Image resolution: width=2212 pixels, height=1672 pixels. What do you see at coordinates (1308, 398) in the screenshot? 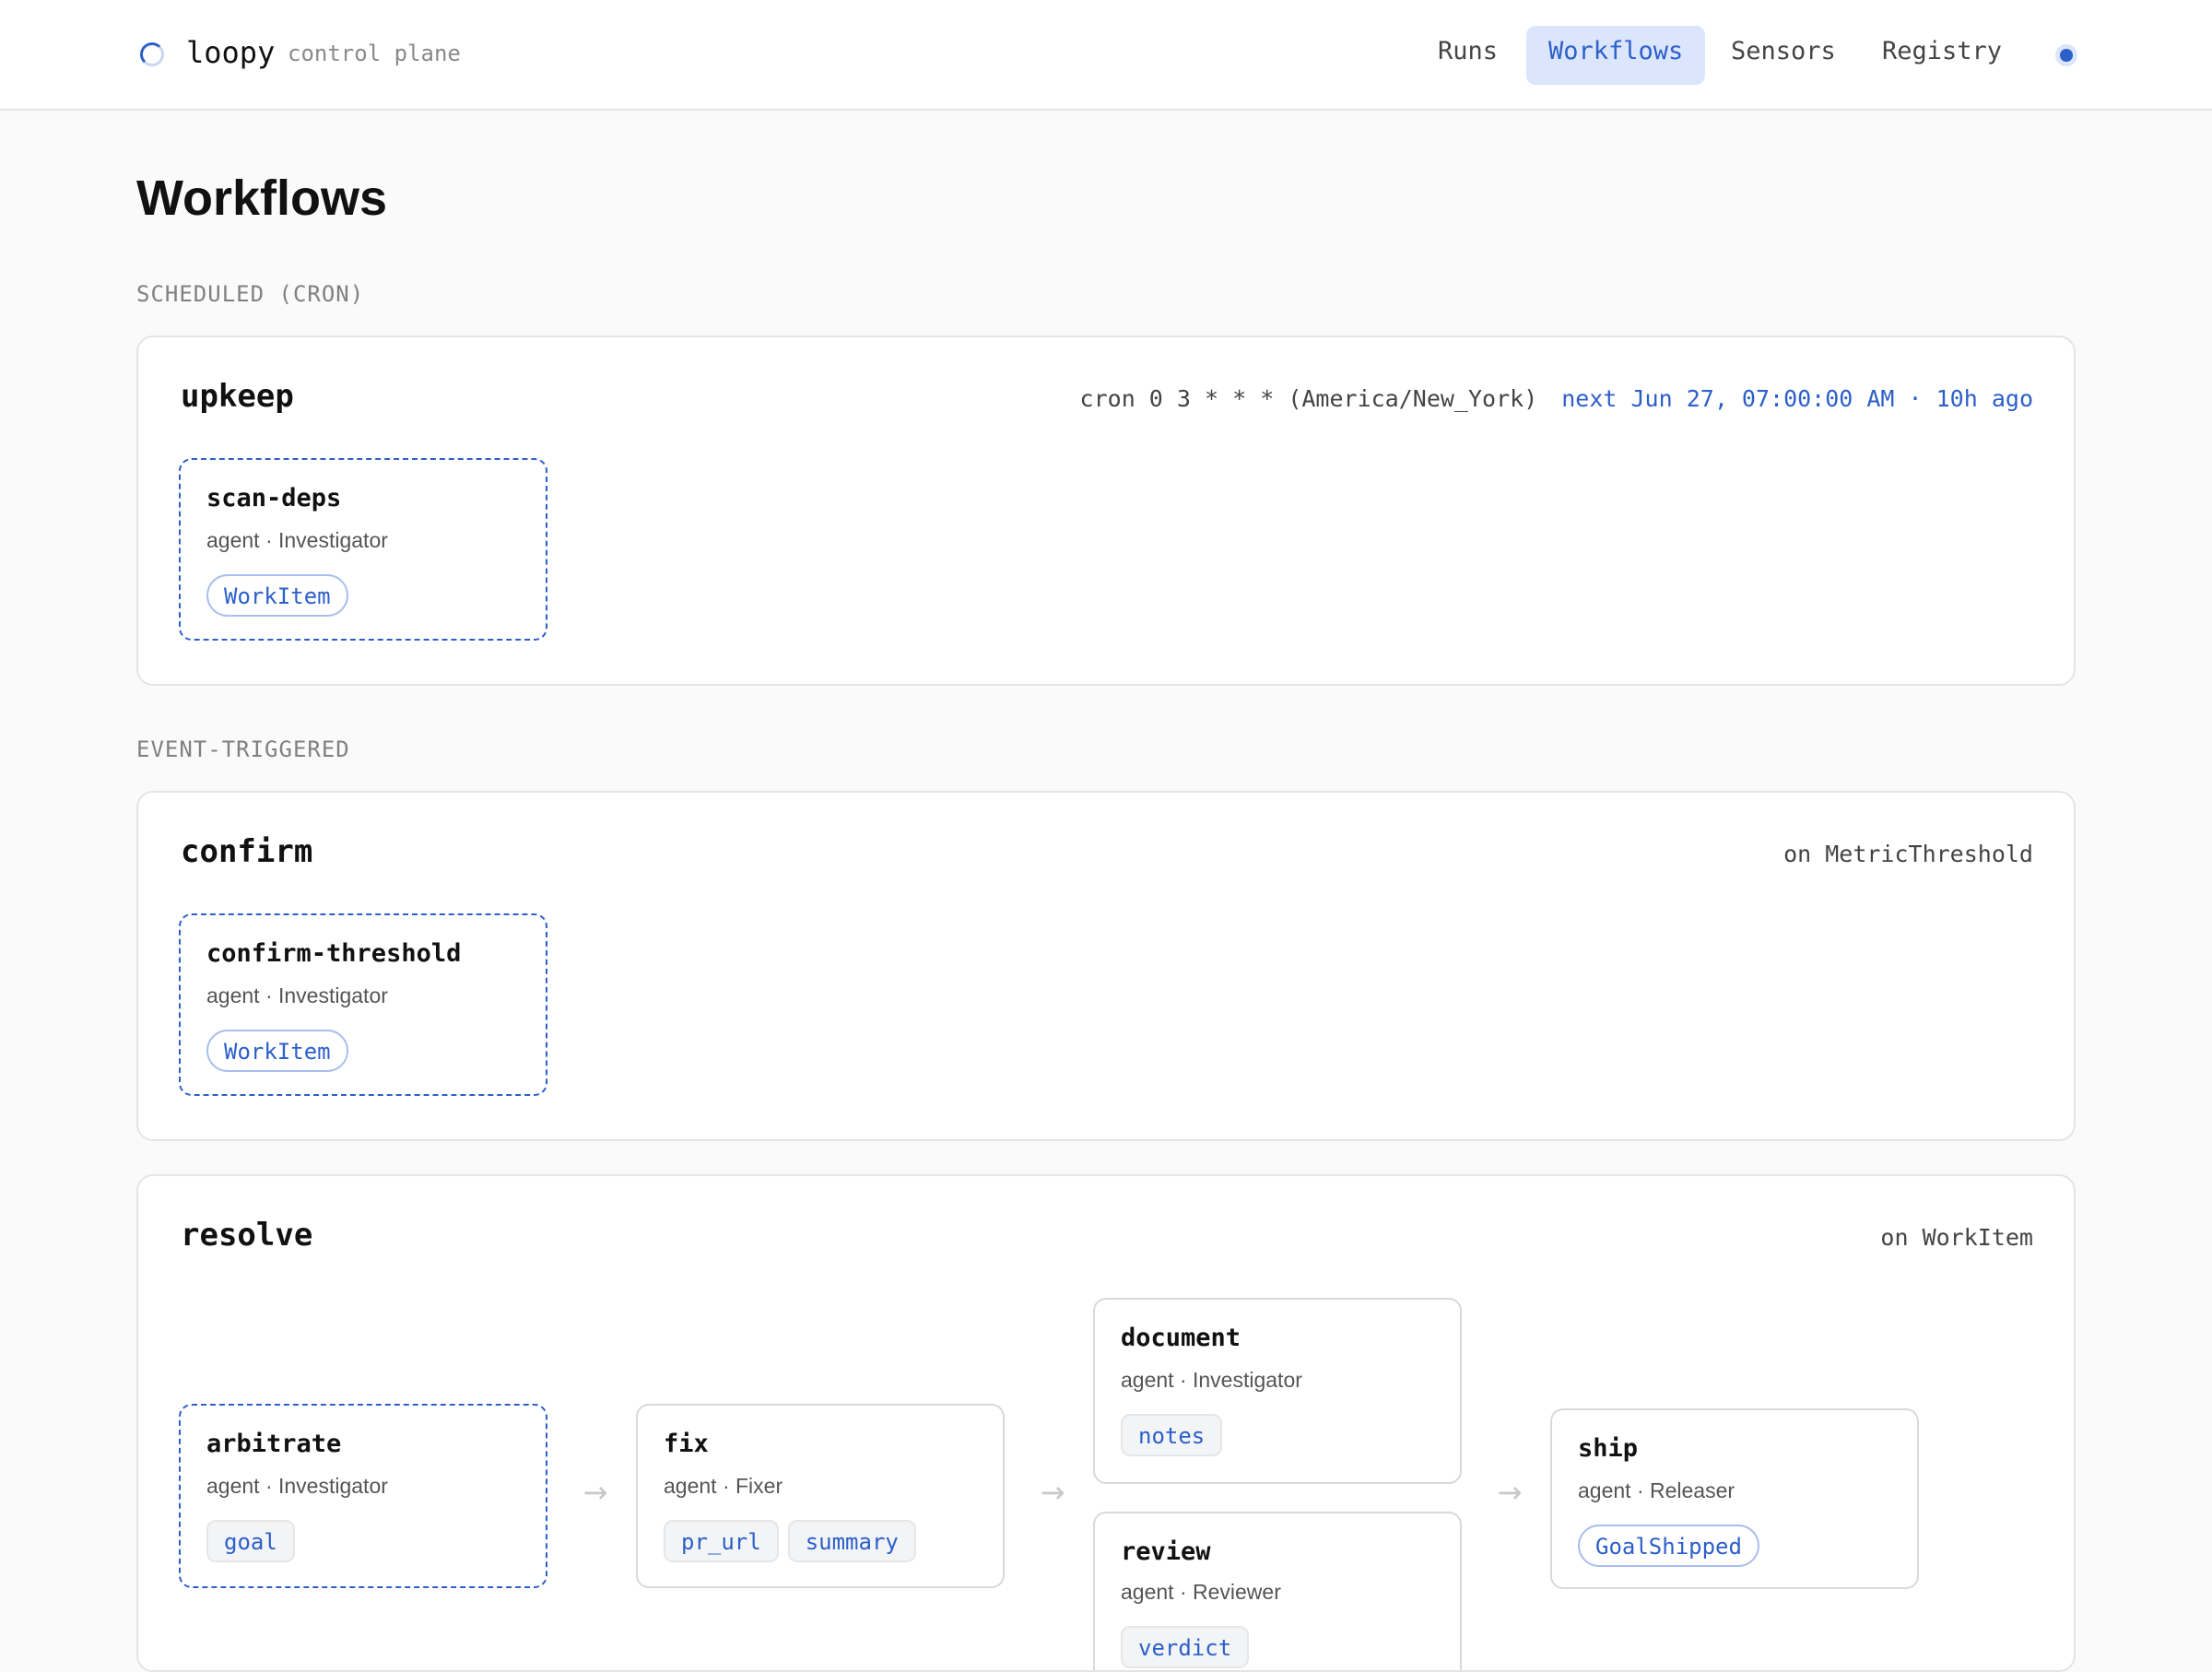
I see `cron-schedule: cron 0 3 * * * (America/New_York)` at bounding box center [1308, 398].